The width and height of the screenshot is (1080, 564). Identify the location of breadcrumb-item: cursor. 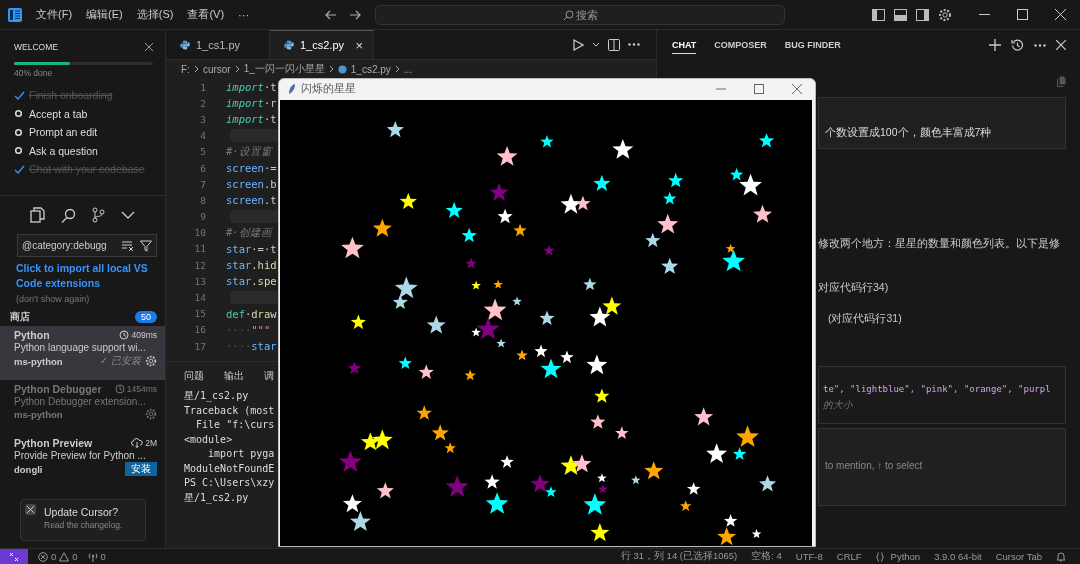
(216, 69).